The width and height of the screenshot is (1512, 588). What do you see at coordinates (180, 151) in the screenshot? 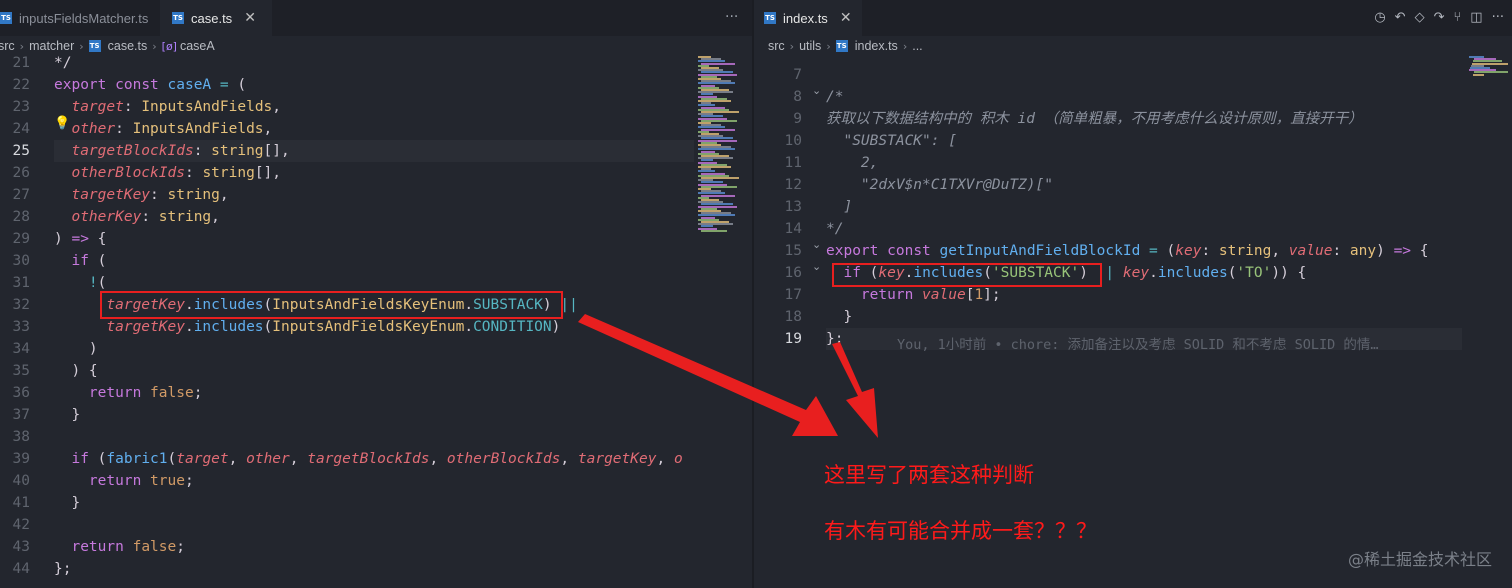
I see `code-text: targetBlockIds: string[],` at bounding box center [180, 151].